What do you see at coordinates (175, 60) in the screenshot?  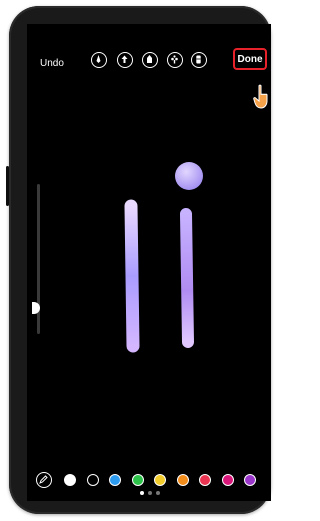 I see `neon-tool-icon` at bounding box center [175, 60].